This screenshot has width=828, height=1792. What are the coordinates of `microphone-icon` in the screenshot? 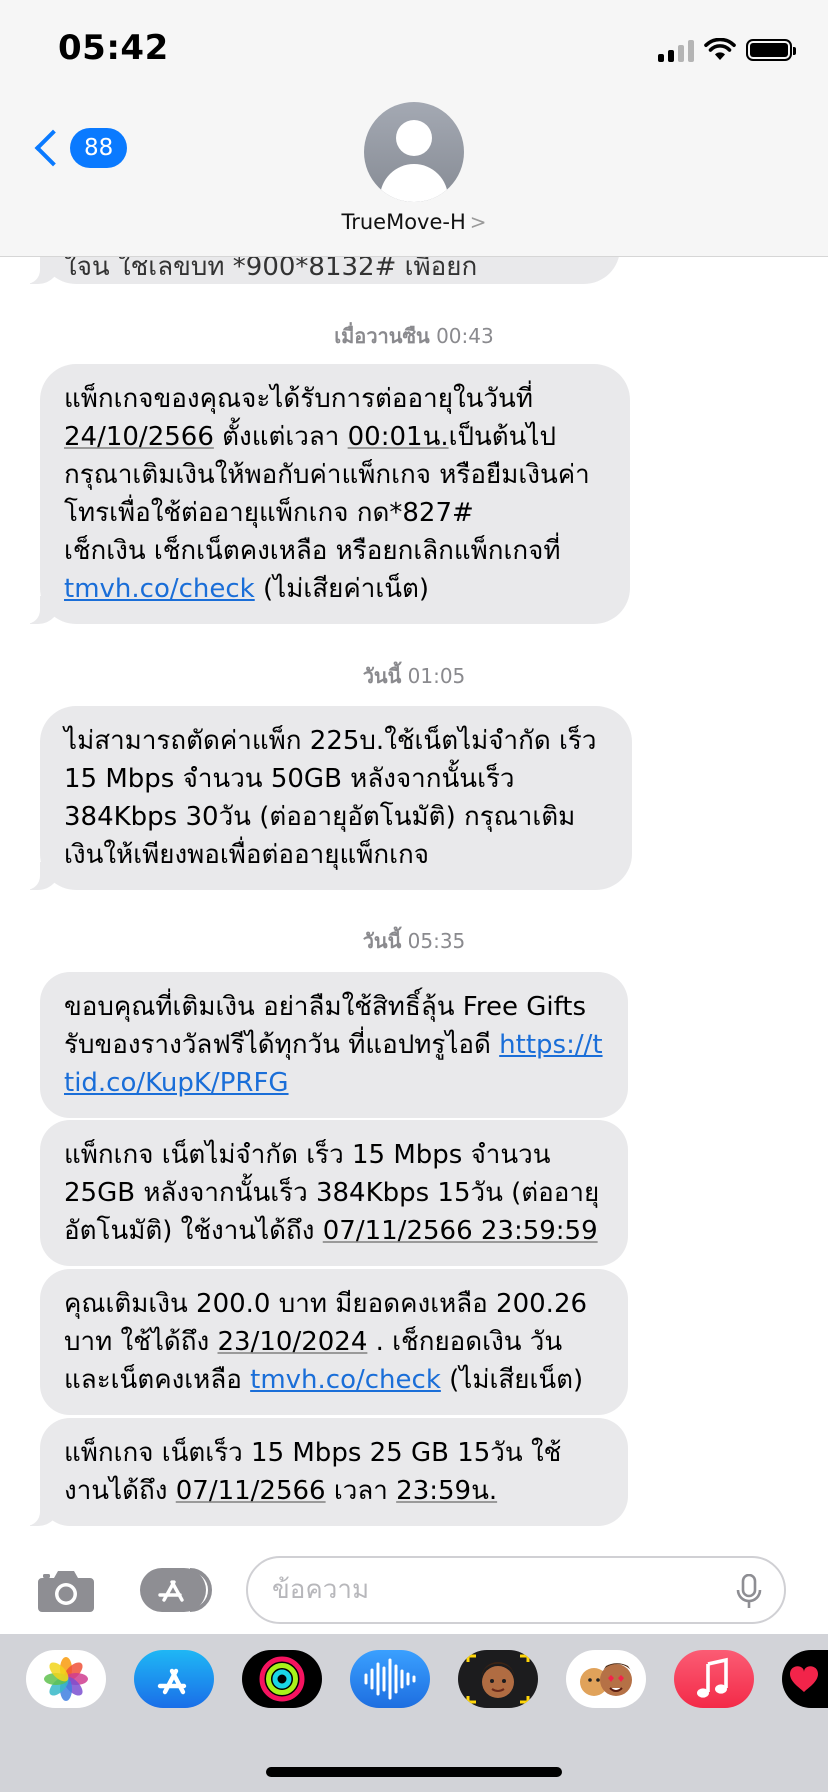 It's located at (749, 1592).